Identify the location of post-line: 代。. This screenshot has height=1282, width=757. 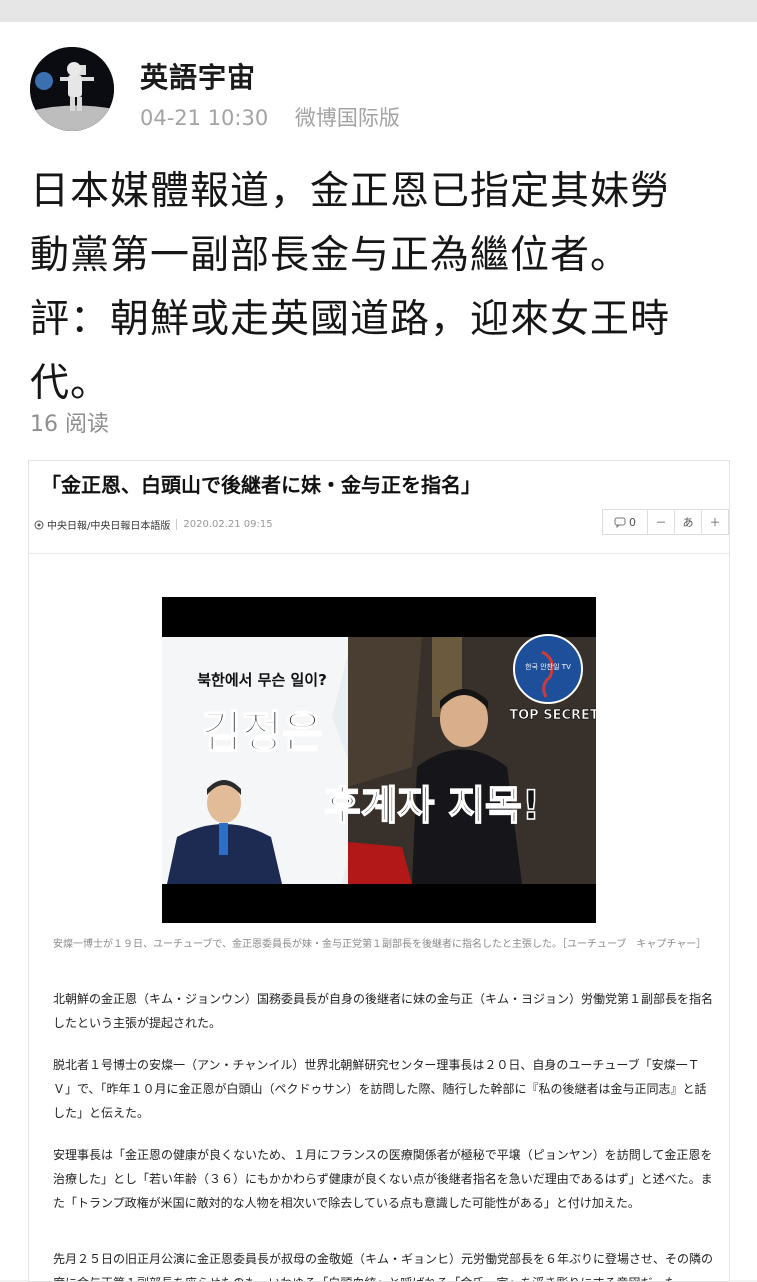
(70, 383).